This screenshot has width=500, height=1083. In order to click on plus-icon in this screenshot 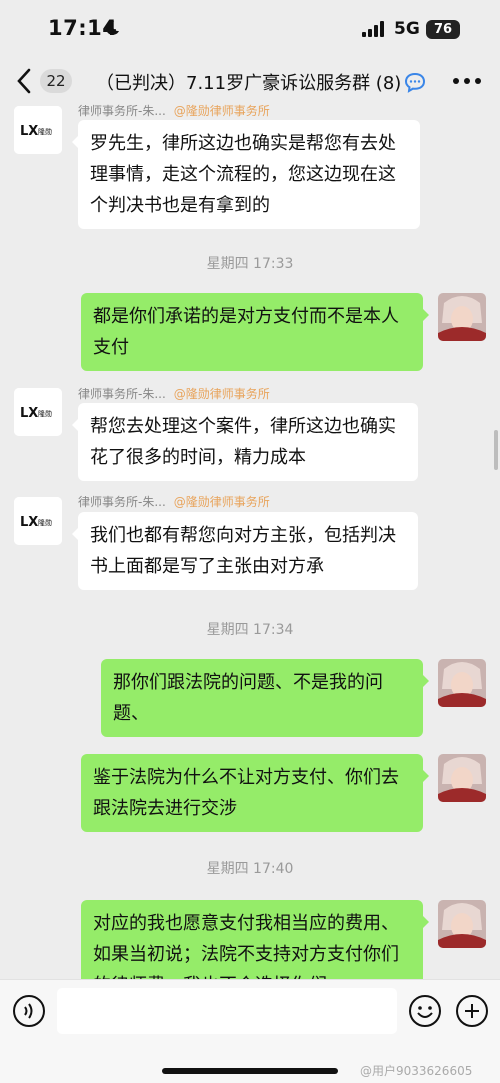, I will do `click(472, 1011)`.